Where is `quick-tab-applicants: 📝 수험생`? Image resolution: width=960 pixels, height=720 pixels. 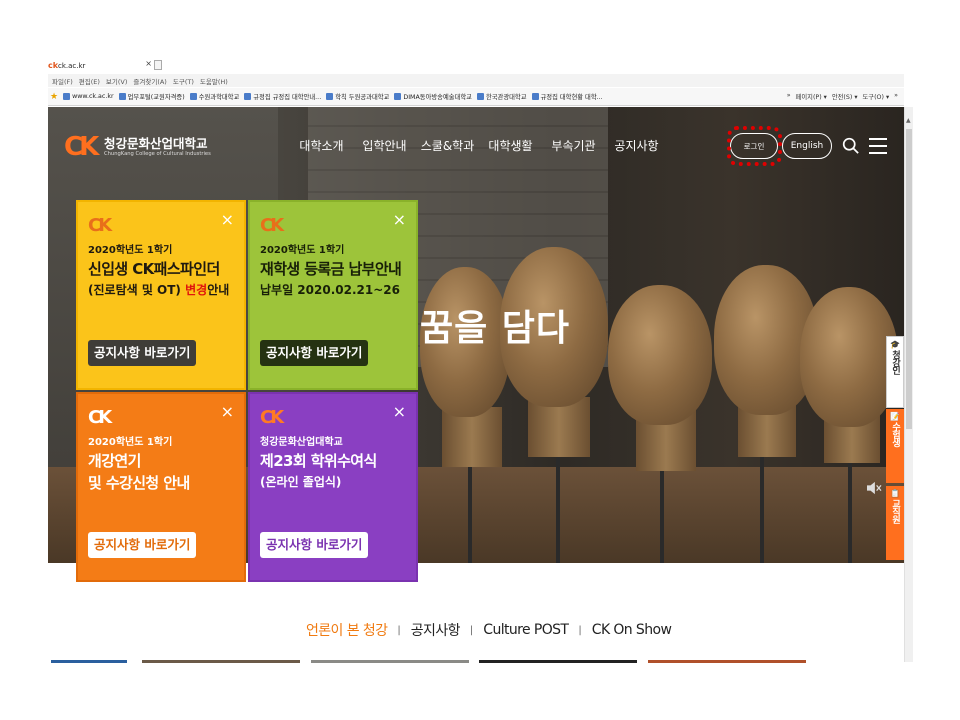
quick-tab-applicants: 📝 수험생 is located at coordinates (895, 446).